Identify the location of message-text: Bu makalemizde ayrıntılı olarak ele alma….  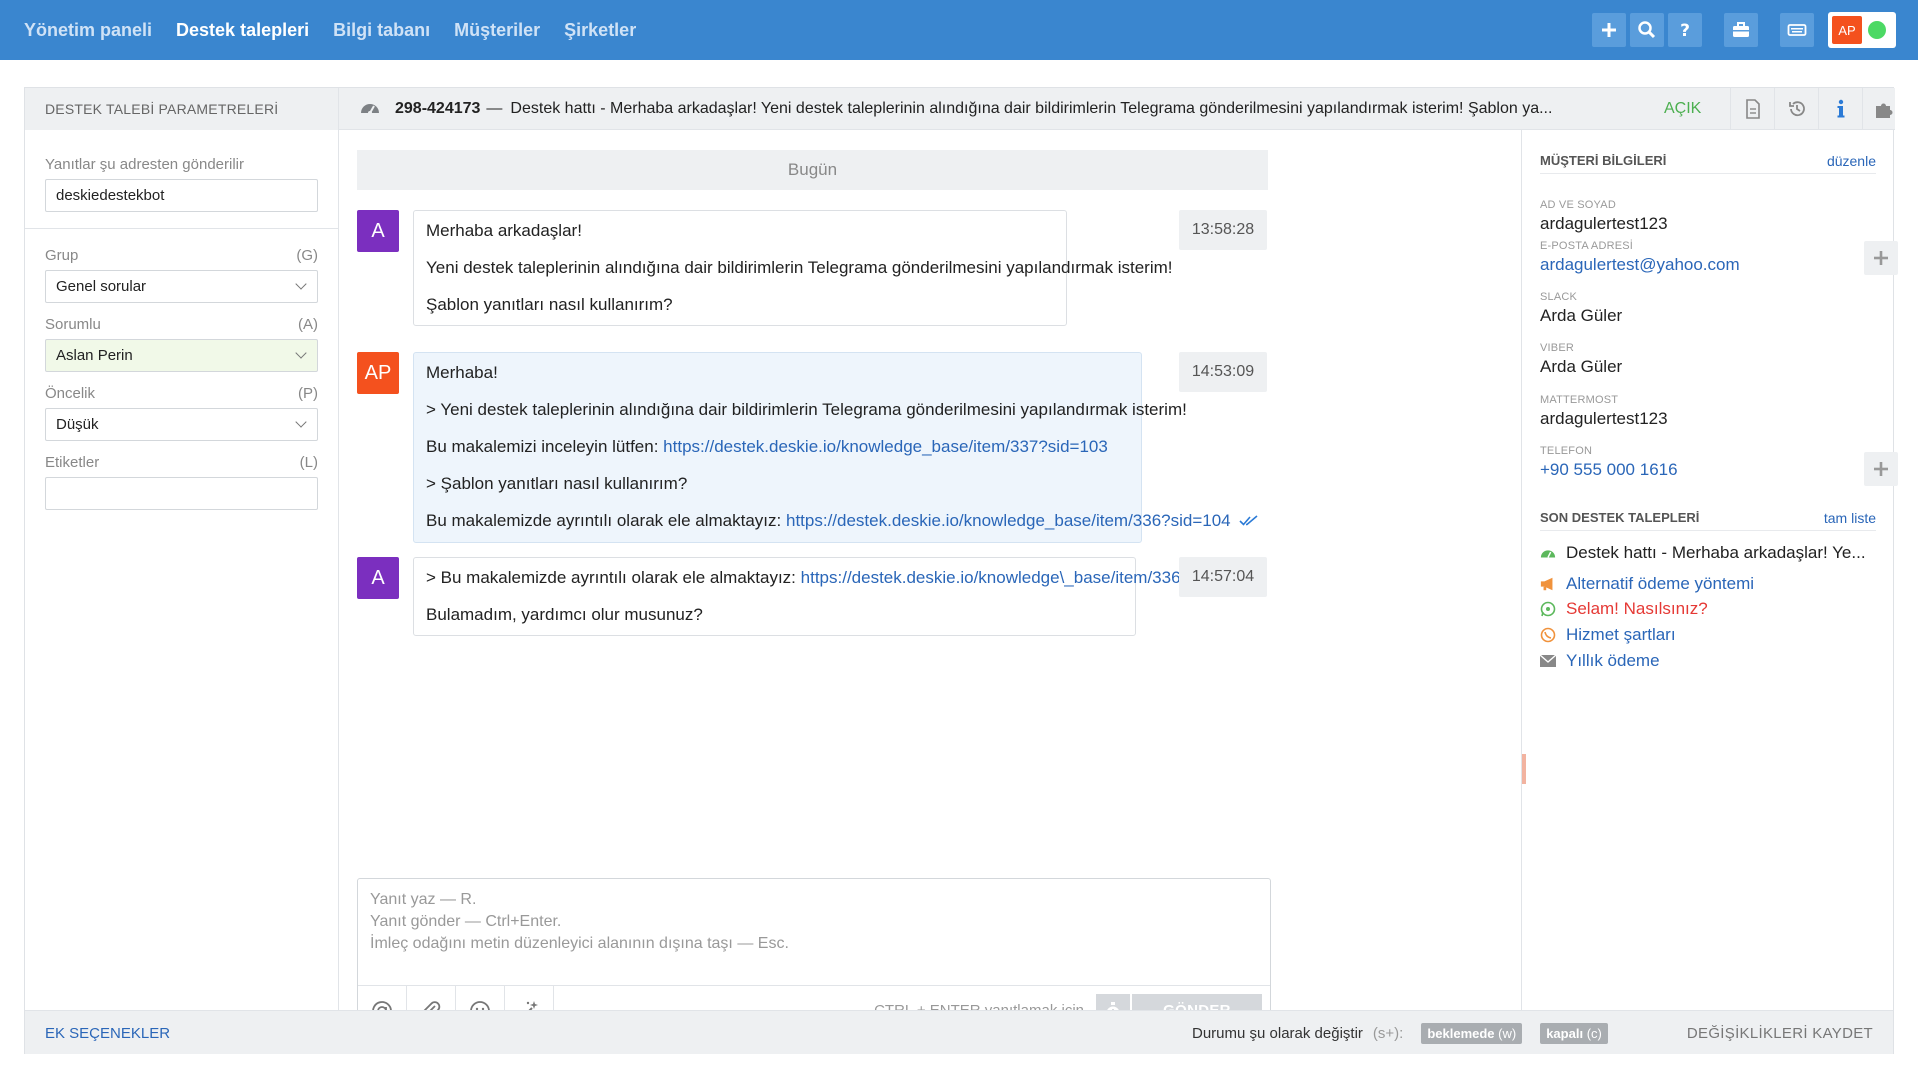
(842, 521).